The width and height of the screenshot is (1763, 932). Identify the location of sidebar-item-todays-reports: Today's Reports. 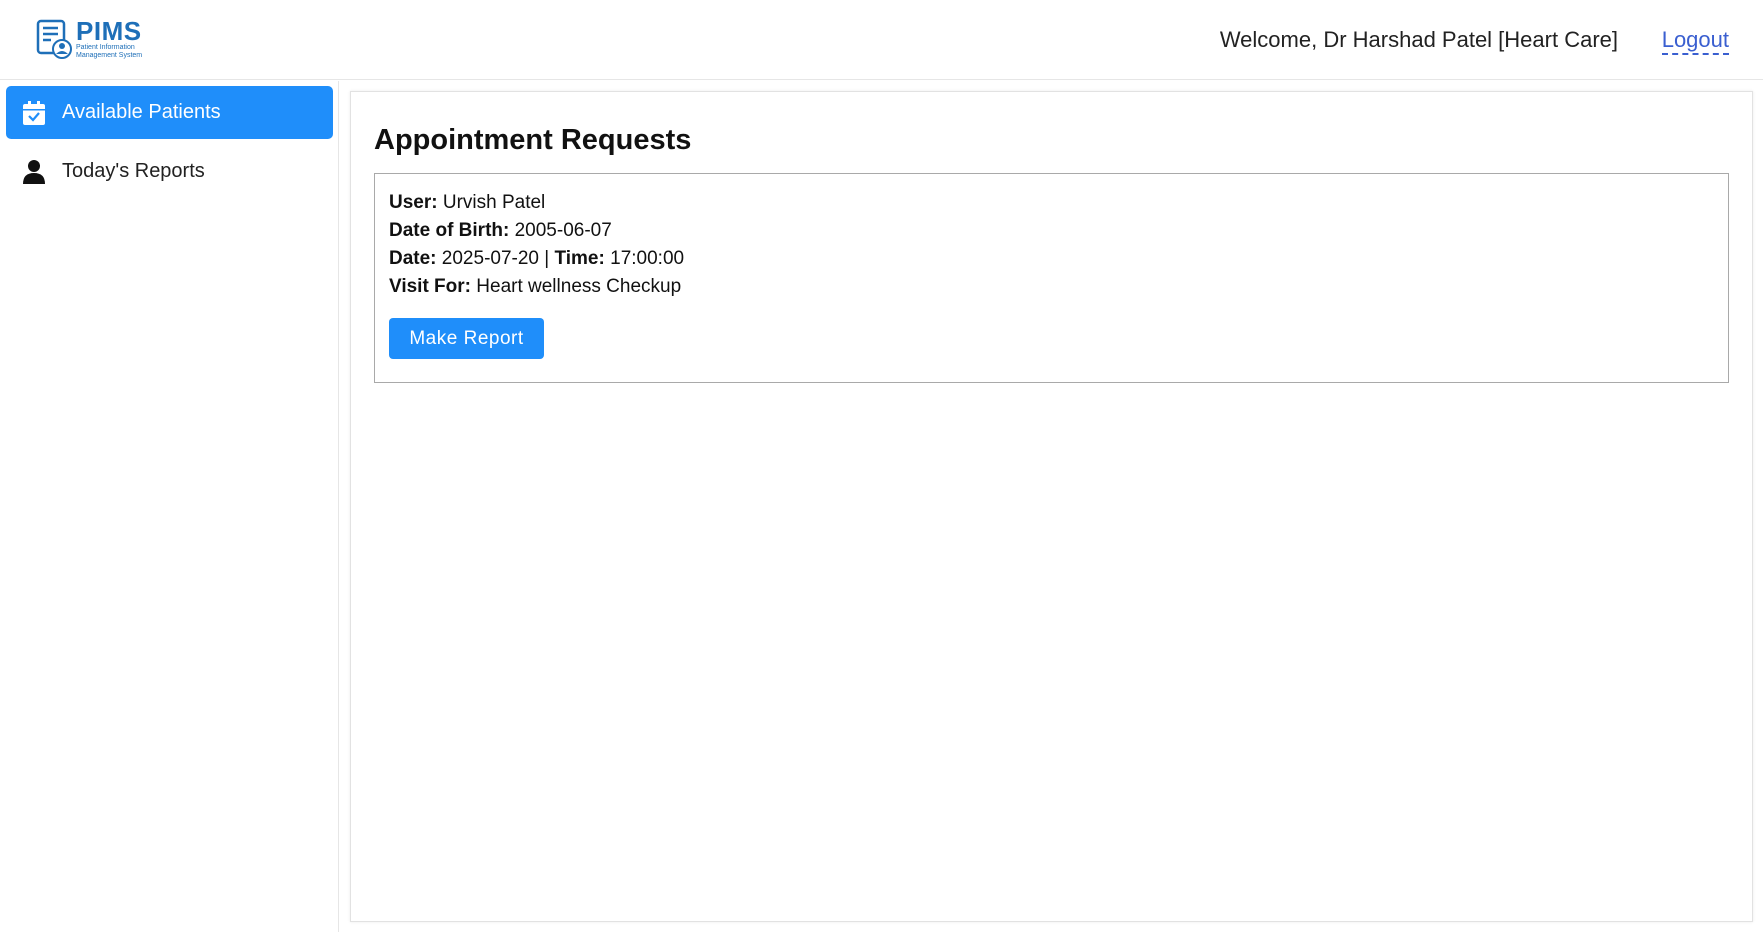
(169, 171).